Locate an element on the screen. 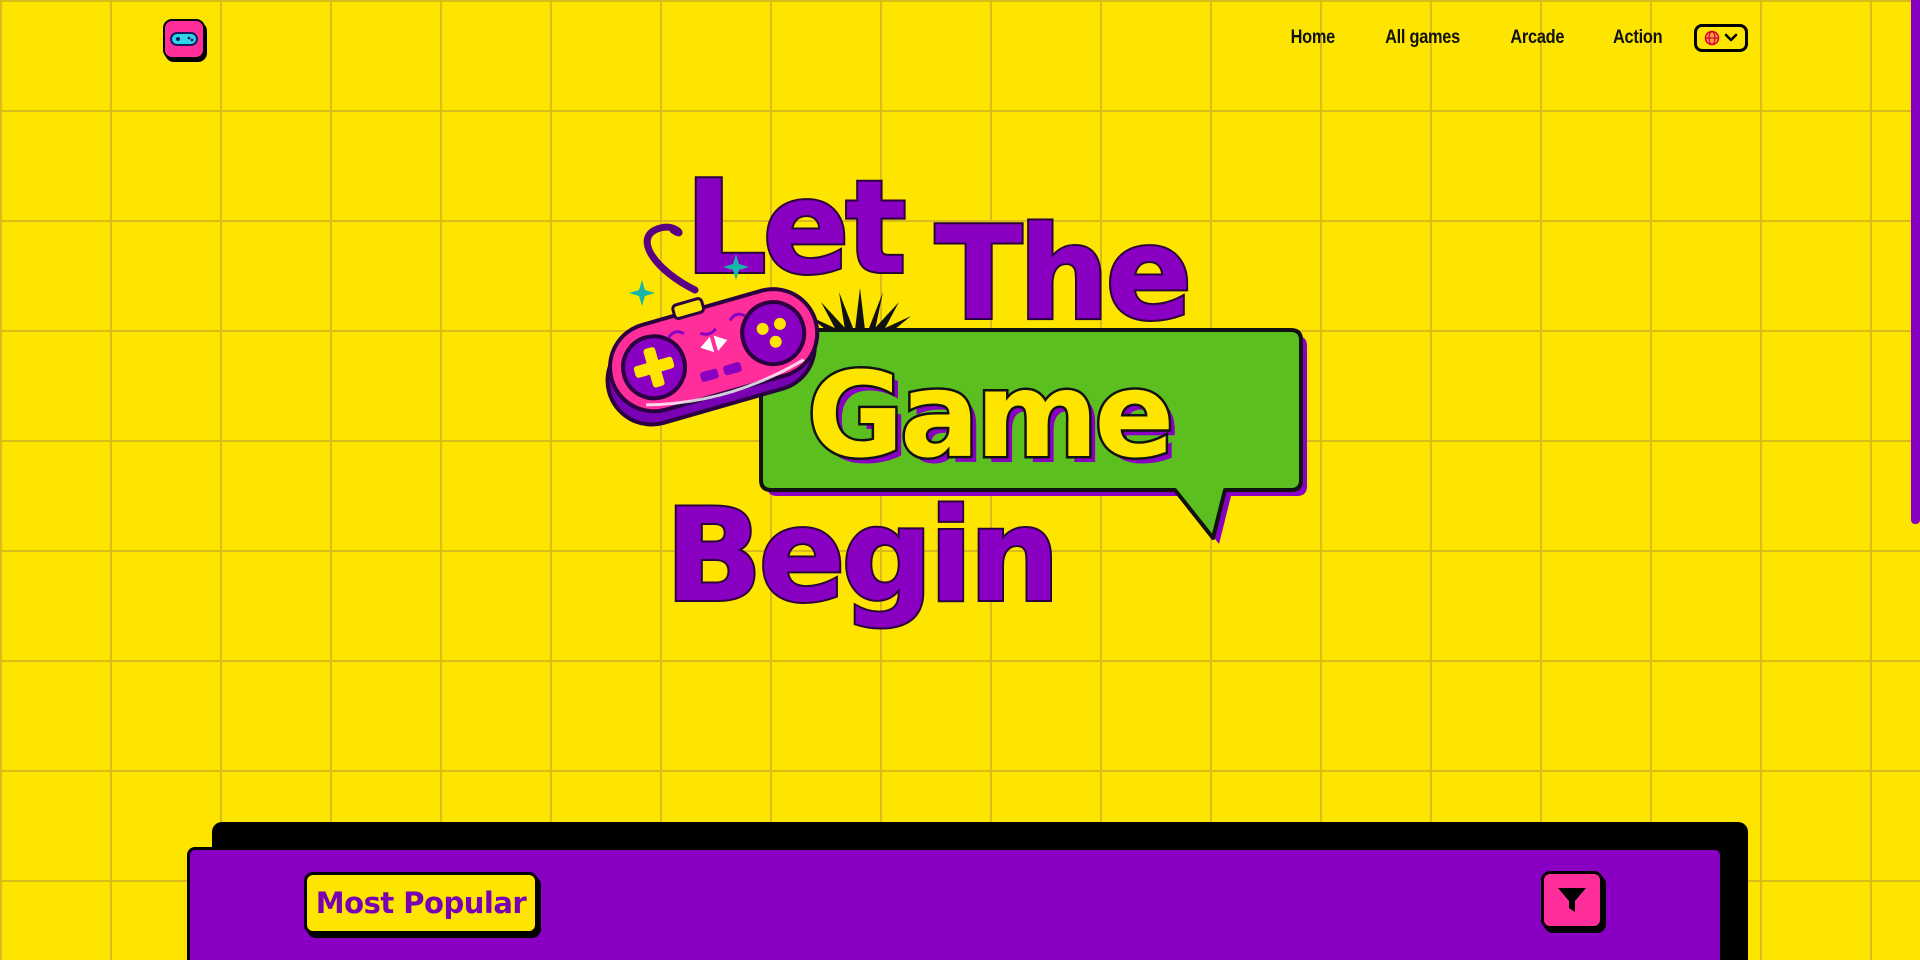  filter-icon is located at coordinates (1572, 900).